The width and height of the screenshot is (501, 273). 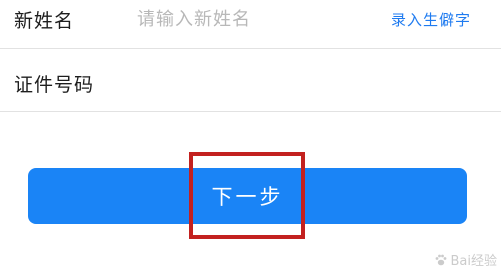 What do you see at coordinates (44, 21) in the screenshot?
I see `new-name-label: 新姓名` at bounding box center [44, 21].